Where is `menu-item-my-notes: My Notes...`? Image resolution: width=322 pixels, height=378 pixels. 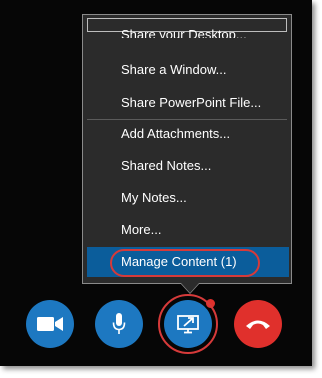
menu-item-my-notes: My Notes... is located at coordinates (154, 198).